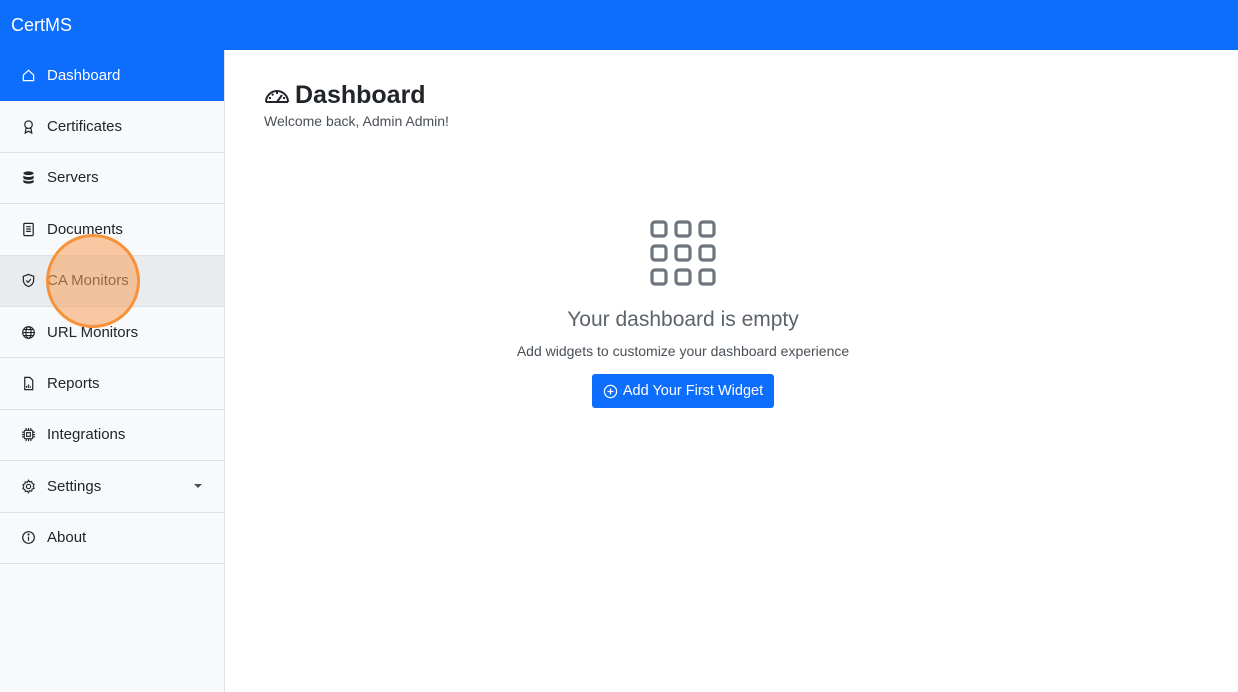  I want to click on award-icon, so click(28, 127).